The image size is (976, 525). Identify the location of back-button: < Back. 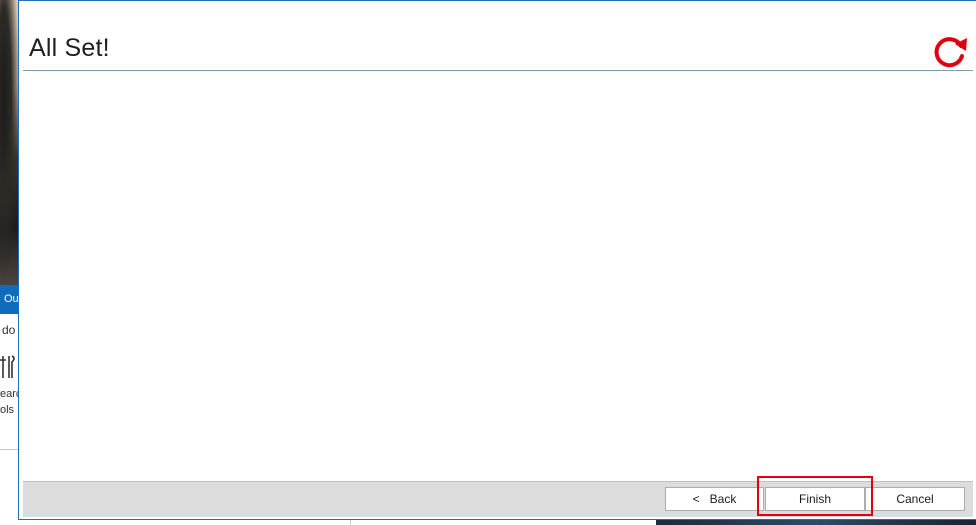
(714, 499).